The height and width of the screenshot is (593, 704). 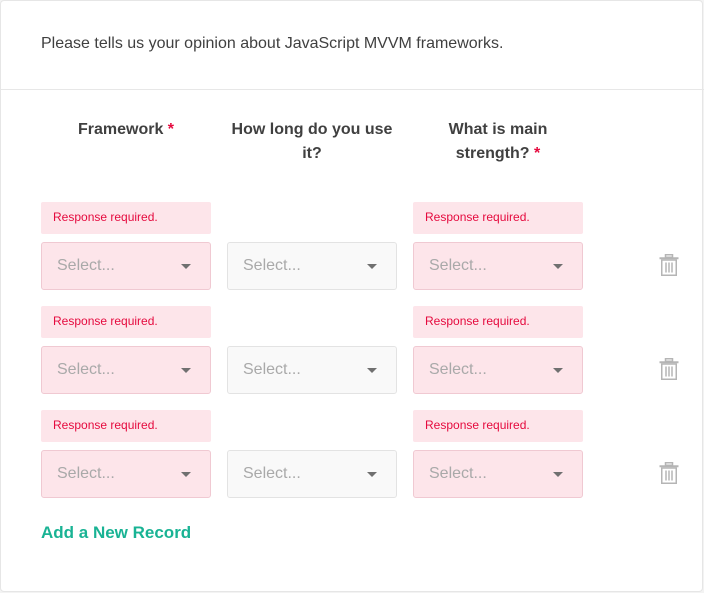 I want to click on column-header-usage-duration: How long do you use it?, so click(x=312, y=142).